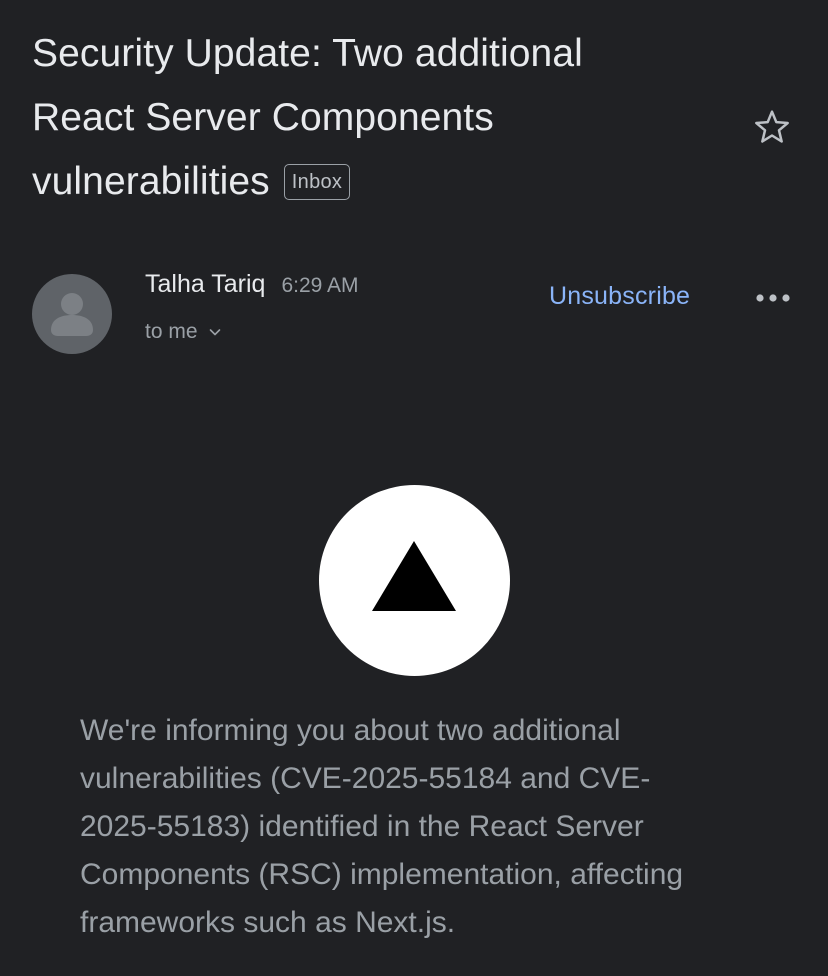  I want to click on unsubscribe-link: Unsubscribe, so click(619, 296).